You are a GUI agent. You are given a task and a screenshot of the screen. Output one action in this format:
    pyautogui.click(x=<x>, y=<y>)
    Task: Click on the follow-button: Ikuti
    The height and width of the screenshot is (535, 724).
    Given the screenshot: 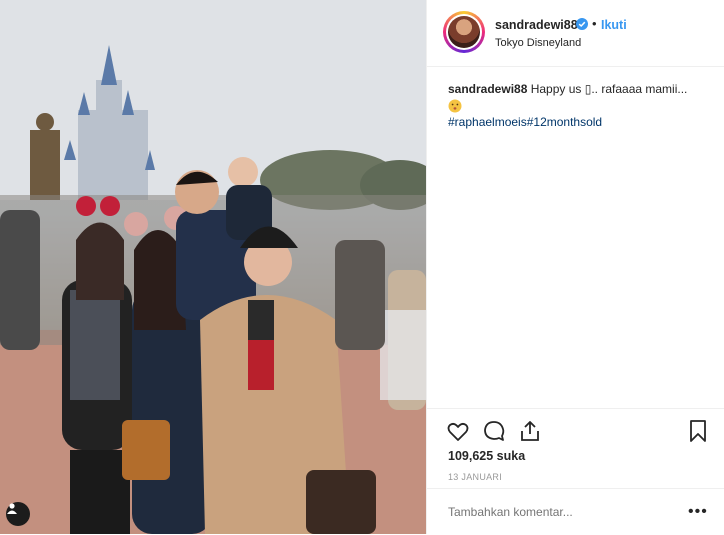 What is the action you would take?
    pyautogui.click(x=614, y=25)
    